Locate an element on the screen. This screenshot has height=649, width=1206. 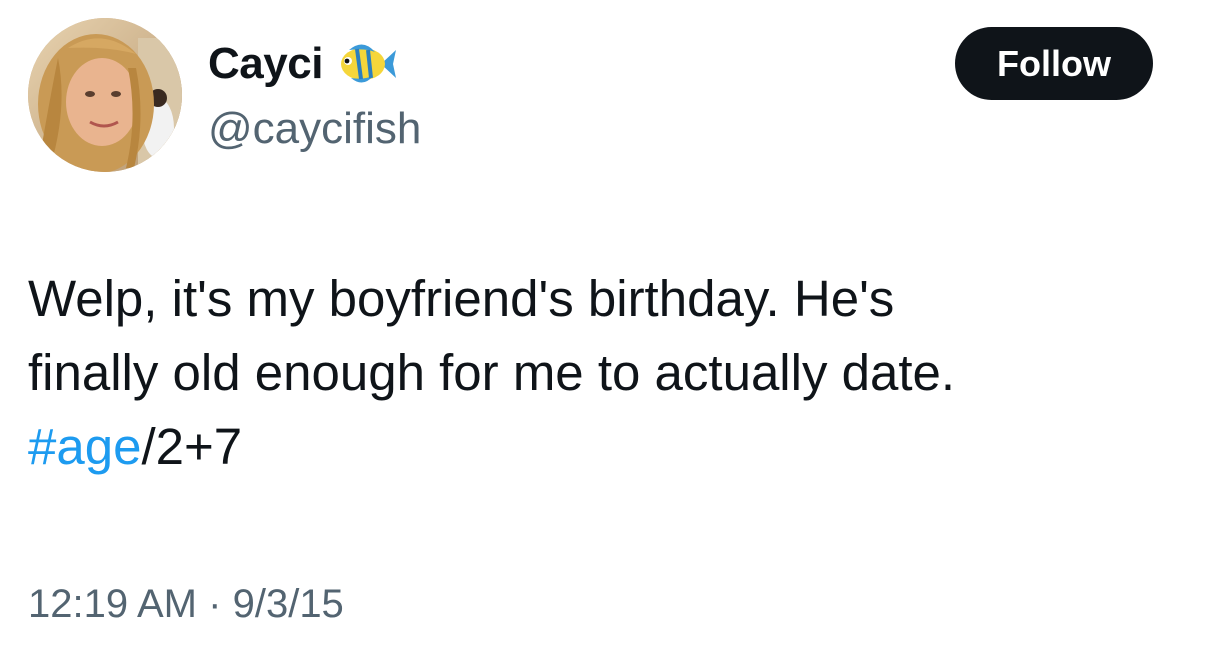
tweet-text-line: Welp, it's my boyfriend's birthday. He's is located at coordinates (461, 298).